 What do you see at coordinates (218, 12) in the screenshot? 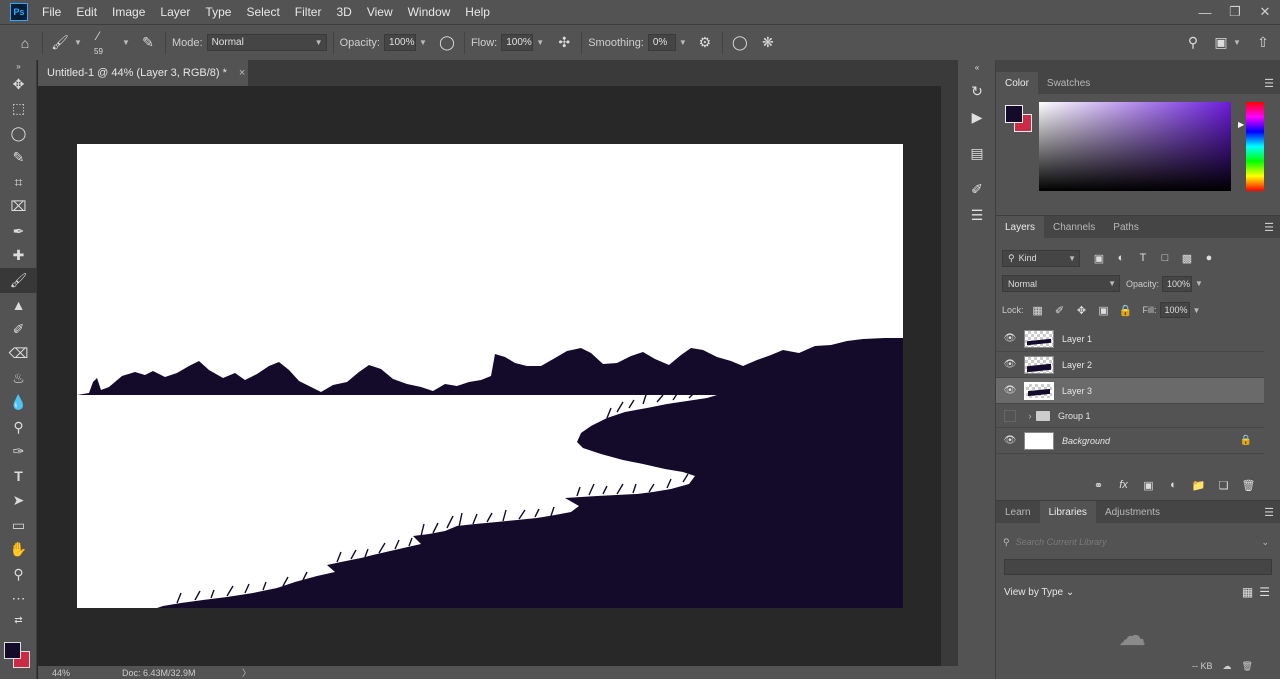
I see `menu-type: Type` at bounding box center [218, 12].